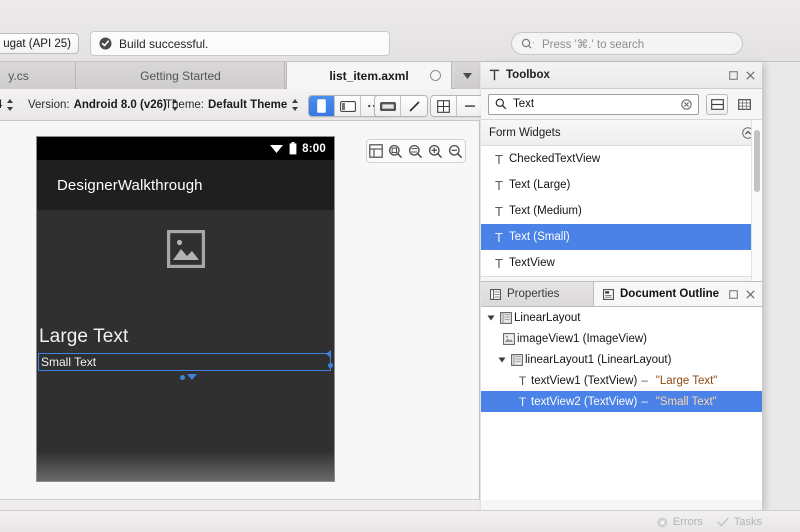  What do you see at coordinates (621, 237) in the screenshot?
I see `toolbox-item-text-small: T Text (Small)` at bounding box center [621, 237].